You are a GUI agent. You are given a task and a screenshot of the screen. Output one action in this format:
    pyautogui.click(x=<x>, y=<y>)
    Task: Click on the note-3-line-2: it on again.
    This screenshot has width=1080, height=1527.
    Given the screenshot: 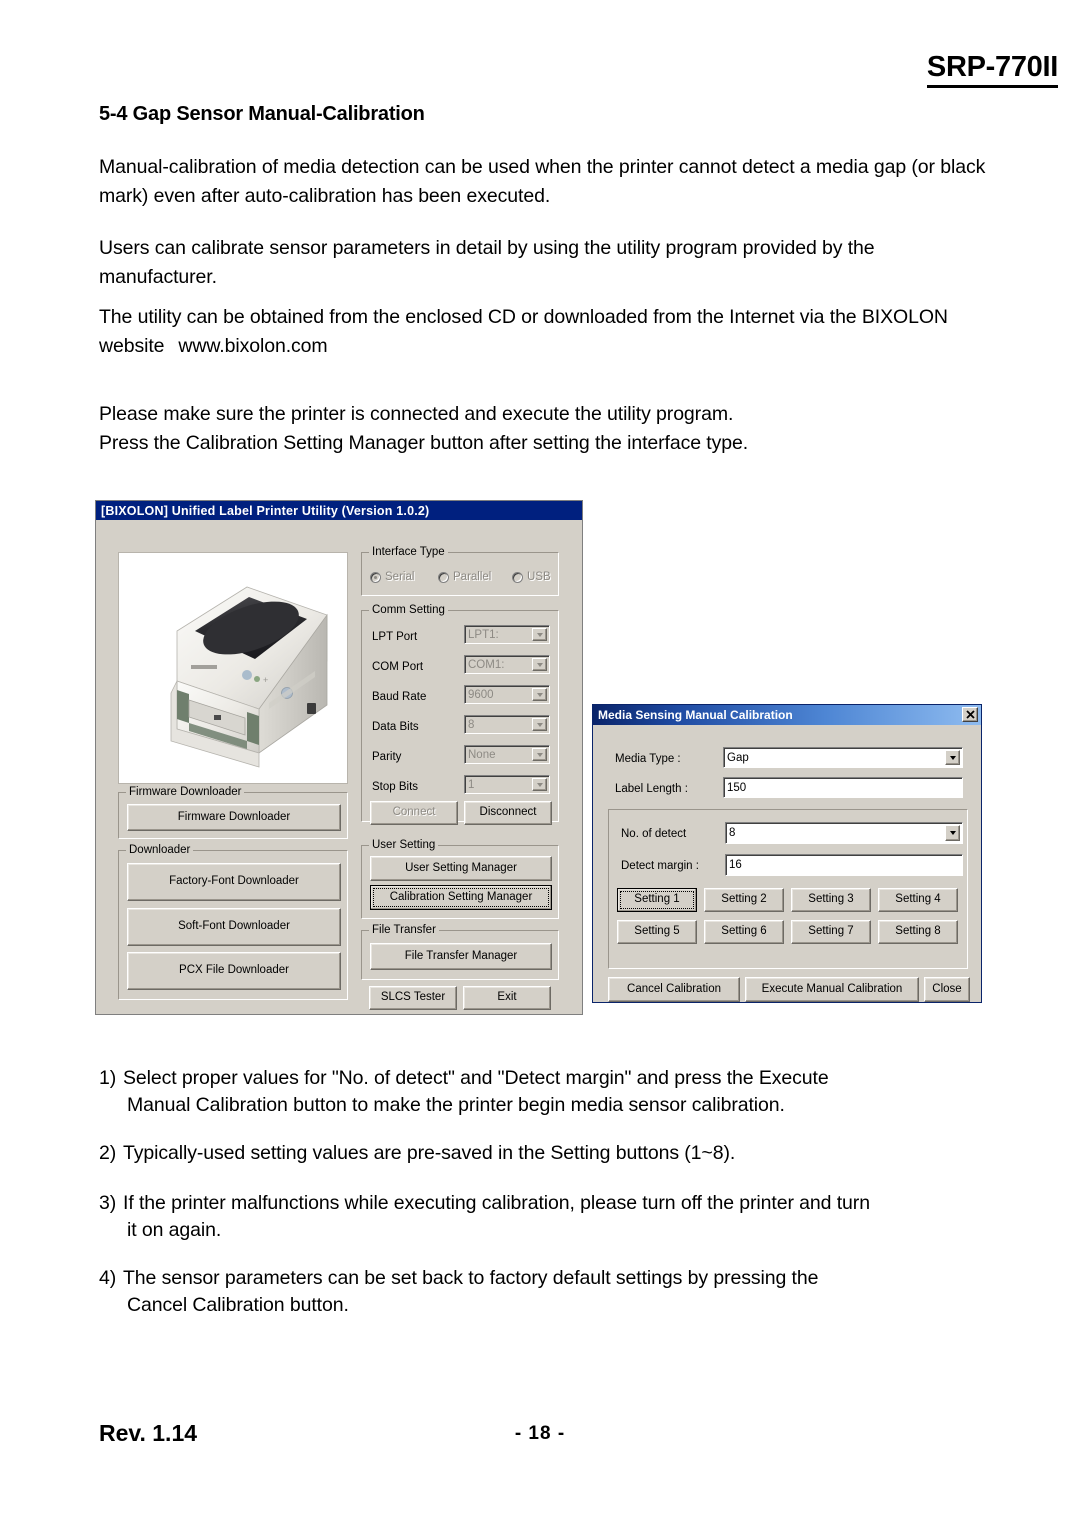 What is the action you would take?
    pyautogui.click(x=174, y=1230)
    